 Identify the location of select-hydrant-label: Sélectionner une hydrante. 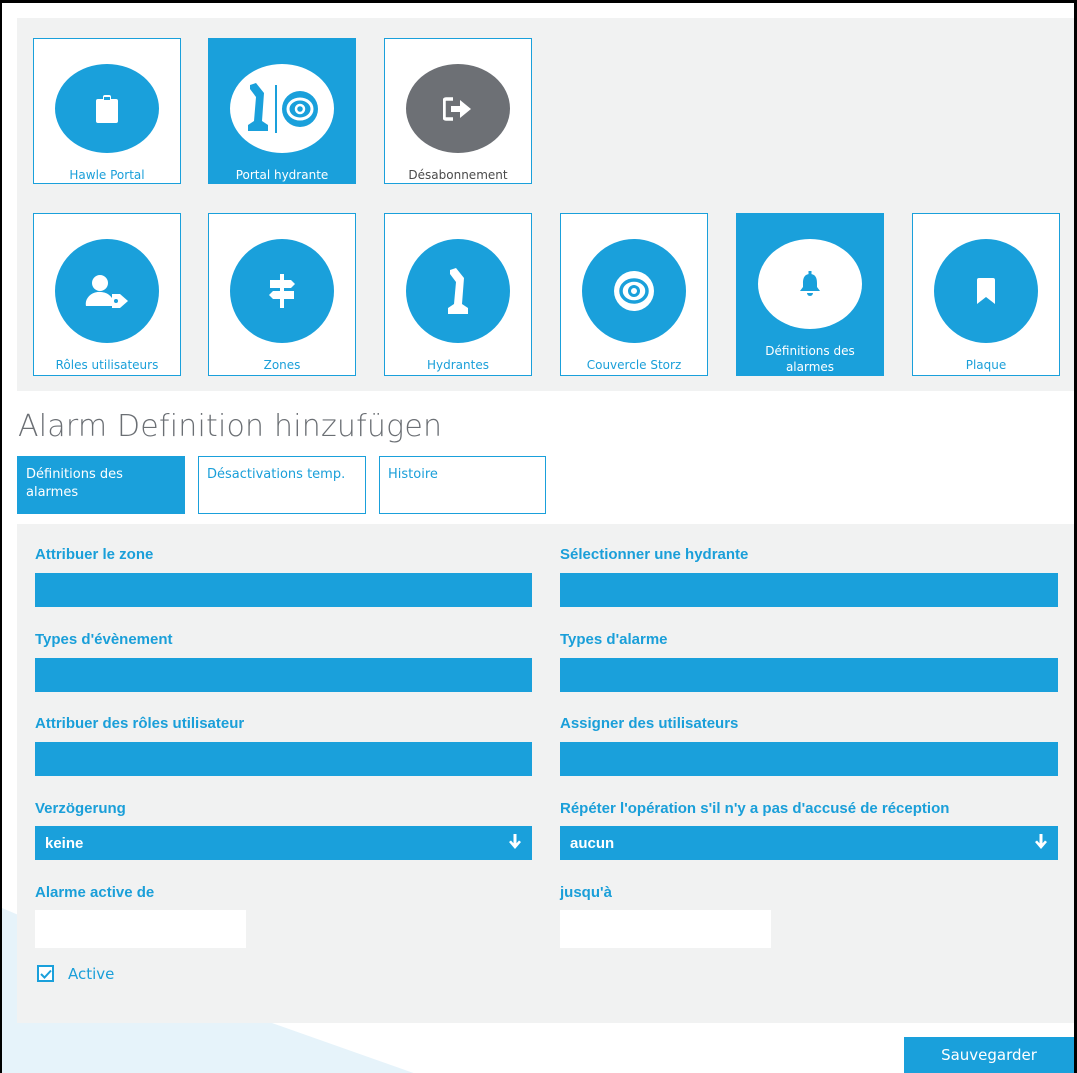
(654, 554).